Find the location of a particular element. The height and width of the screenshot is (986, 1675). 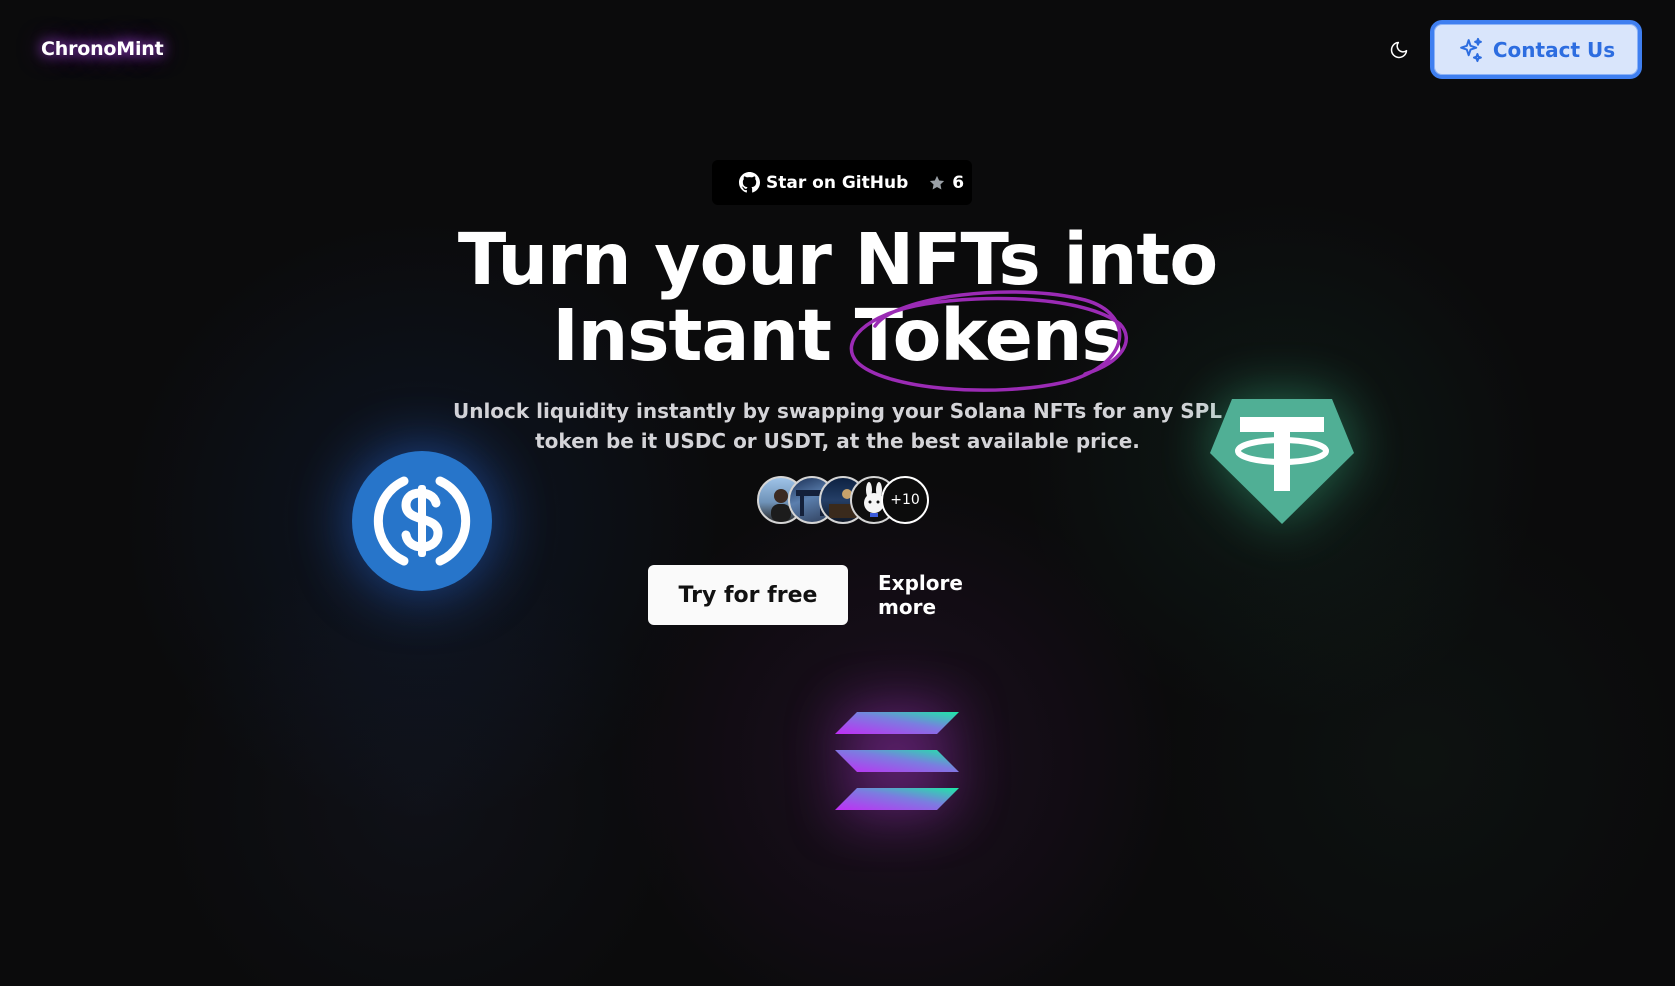

theme-toggle-button is located at coordinates (1399, 50).